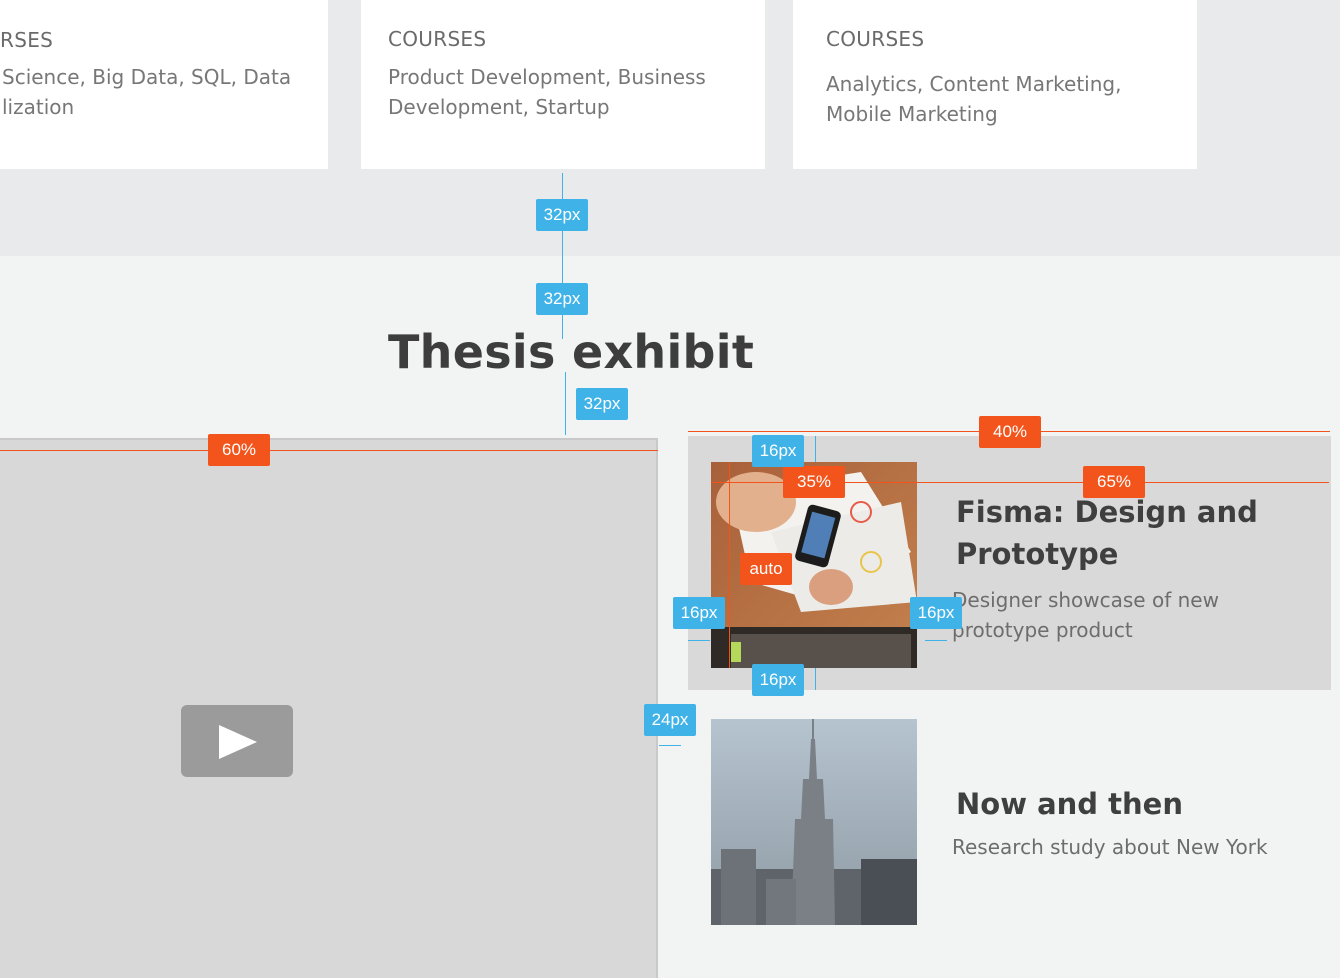 The height and width of the screenshot is (978, 1340). What do you see at coordinates (1107, 533) in the screenshot?
I see `item-title: Fisma: Design and Prototype` at bounding box center [1107, 533].